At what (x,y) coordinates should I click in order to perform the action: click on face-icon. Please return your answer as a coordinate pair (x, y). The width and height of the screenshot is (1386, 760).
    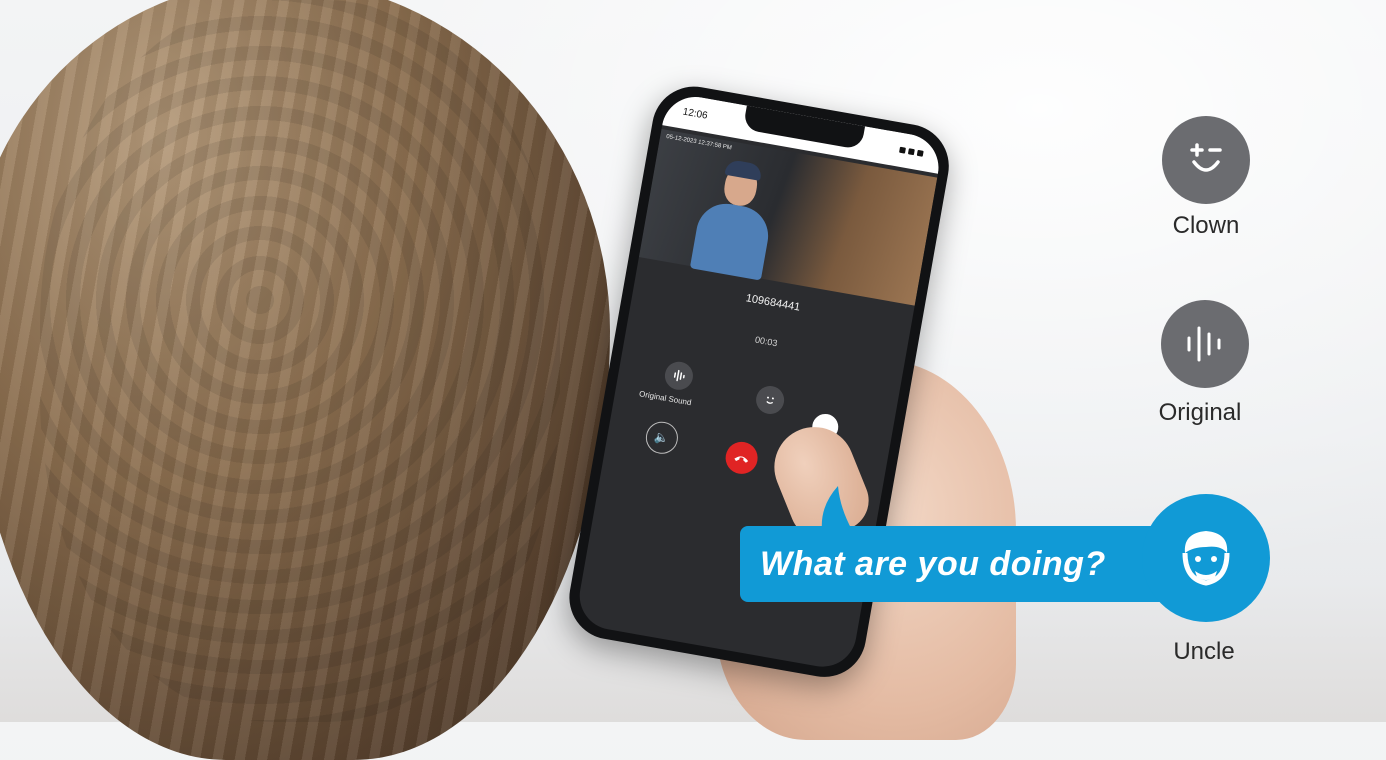
    Looking at the image, I should click on (770, 400).